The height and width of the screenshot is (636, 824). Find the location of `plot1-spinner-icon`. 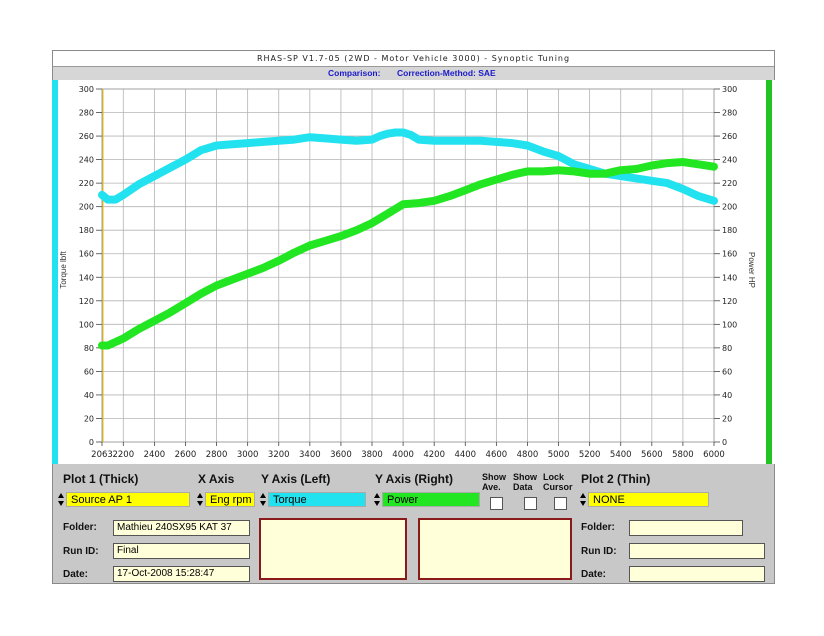

plot1-spinner-icon is located at coordinates (61, 499).